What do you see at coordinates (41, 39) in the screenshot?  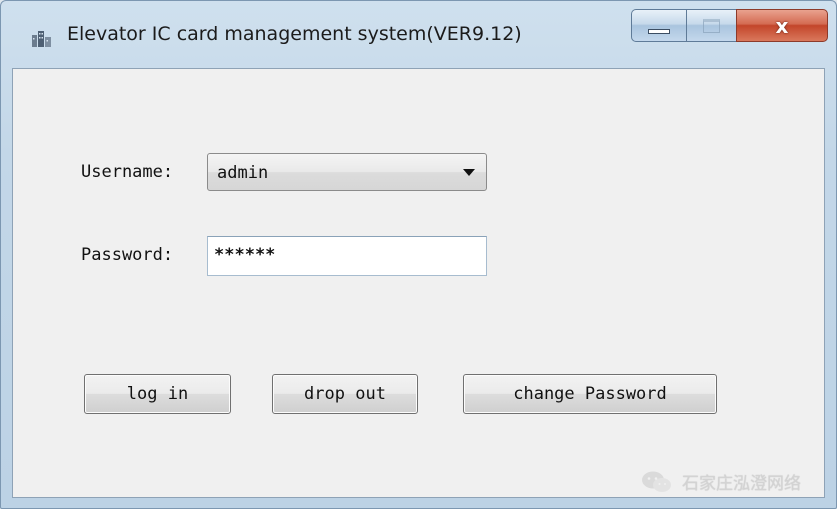 I see `building-icon` at bounding box center [41, 39].